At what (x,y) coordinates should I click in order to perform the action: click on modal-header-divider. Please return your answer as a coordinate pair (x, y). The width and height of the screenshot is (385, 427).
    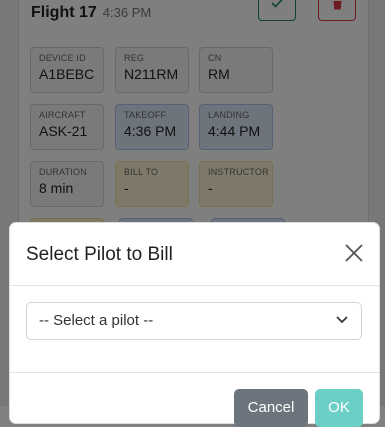
    Looking at the image, I should click on (194, 285).